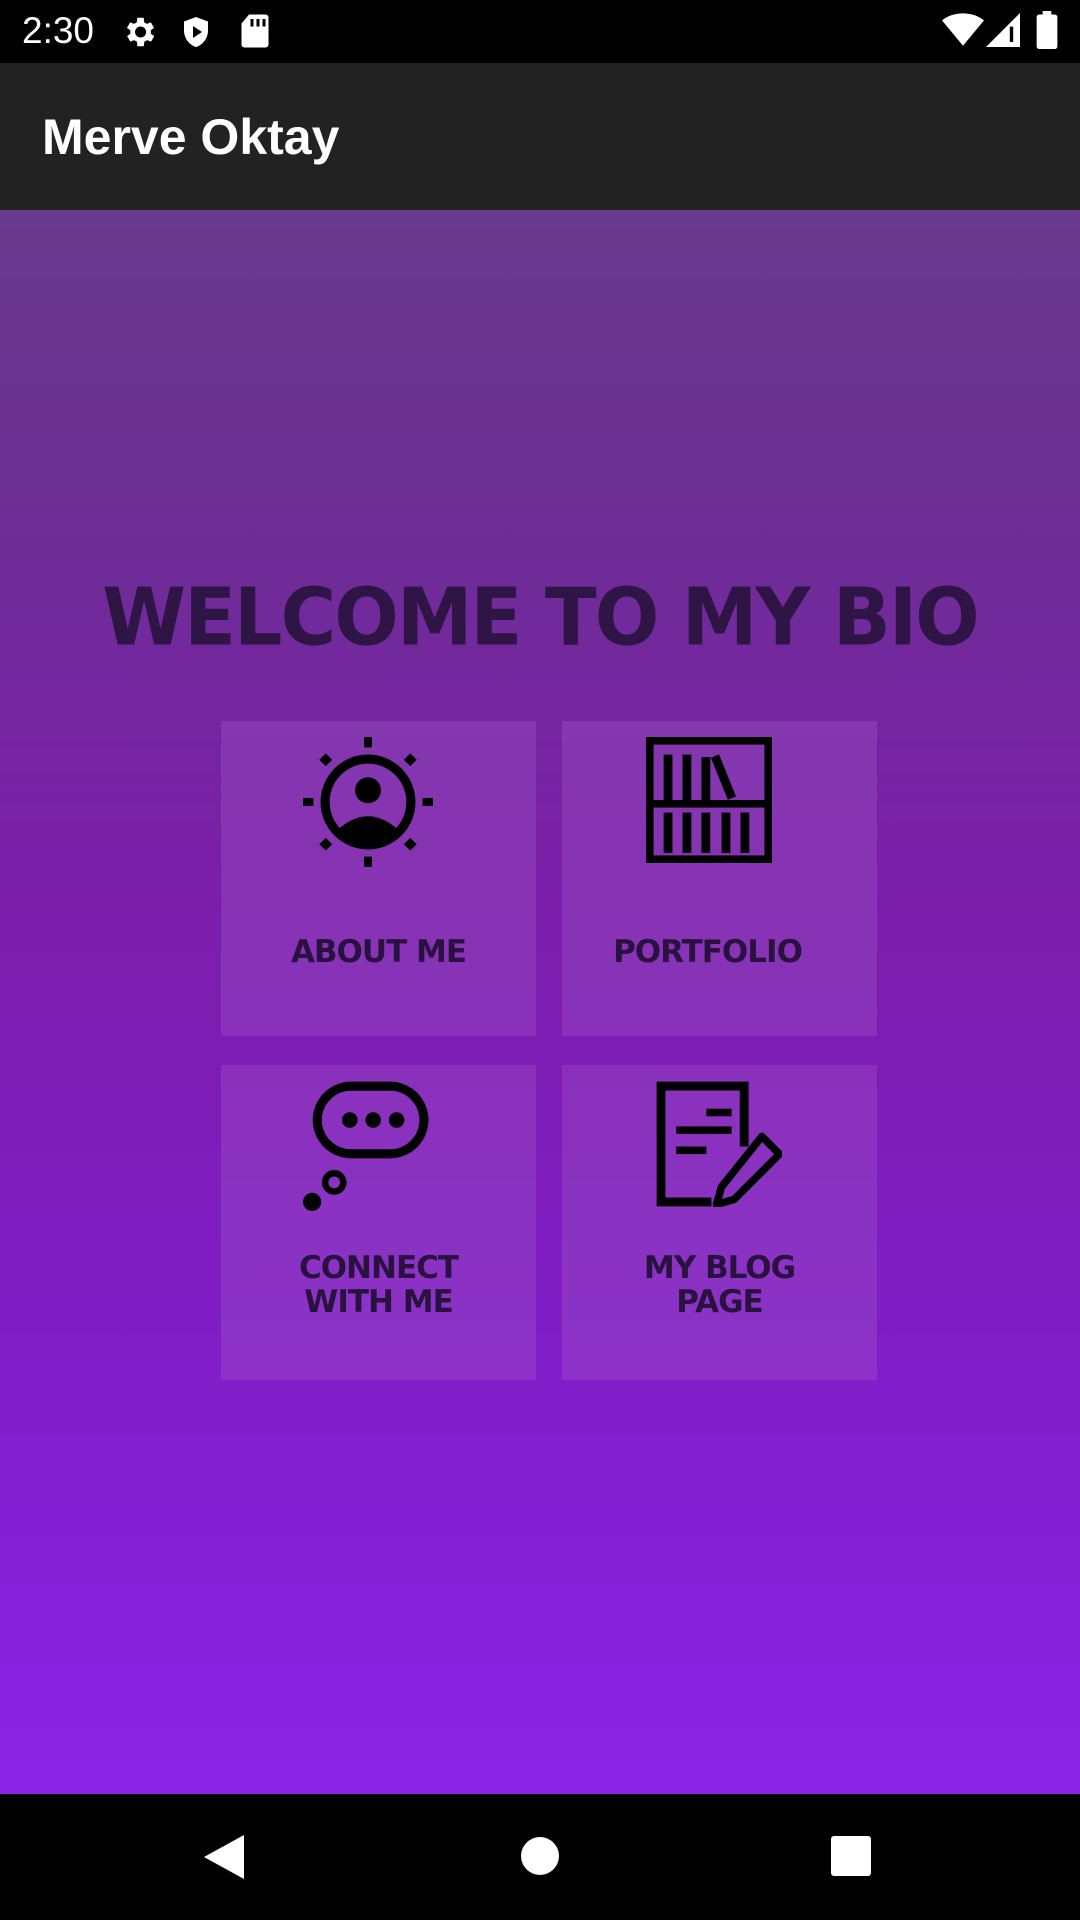  I want to click on recents-icon, so click(851, 1856).